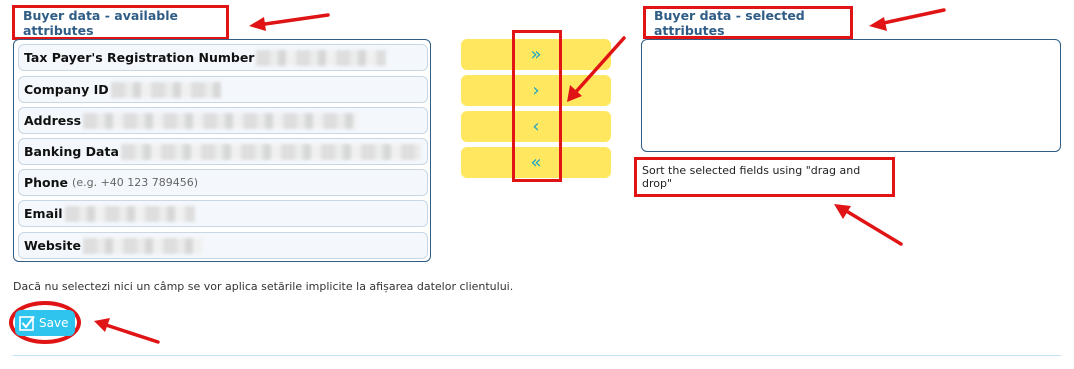 The width and height of the screenshot is (1074, 369). What do you see at coordinates (127, 331) in the screenshot?
I see `annotation-arrow-save` at bounding box center [127, 331].